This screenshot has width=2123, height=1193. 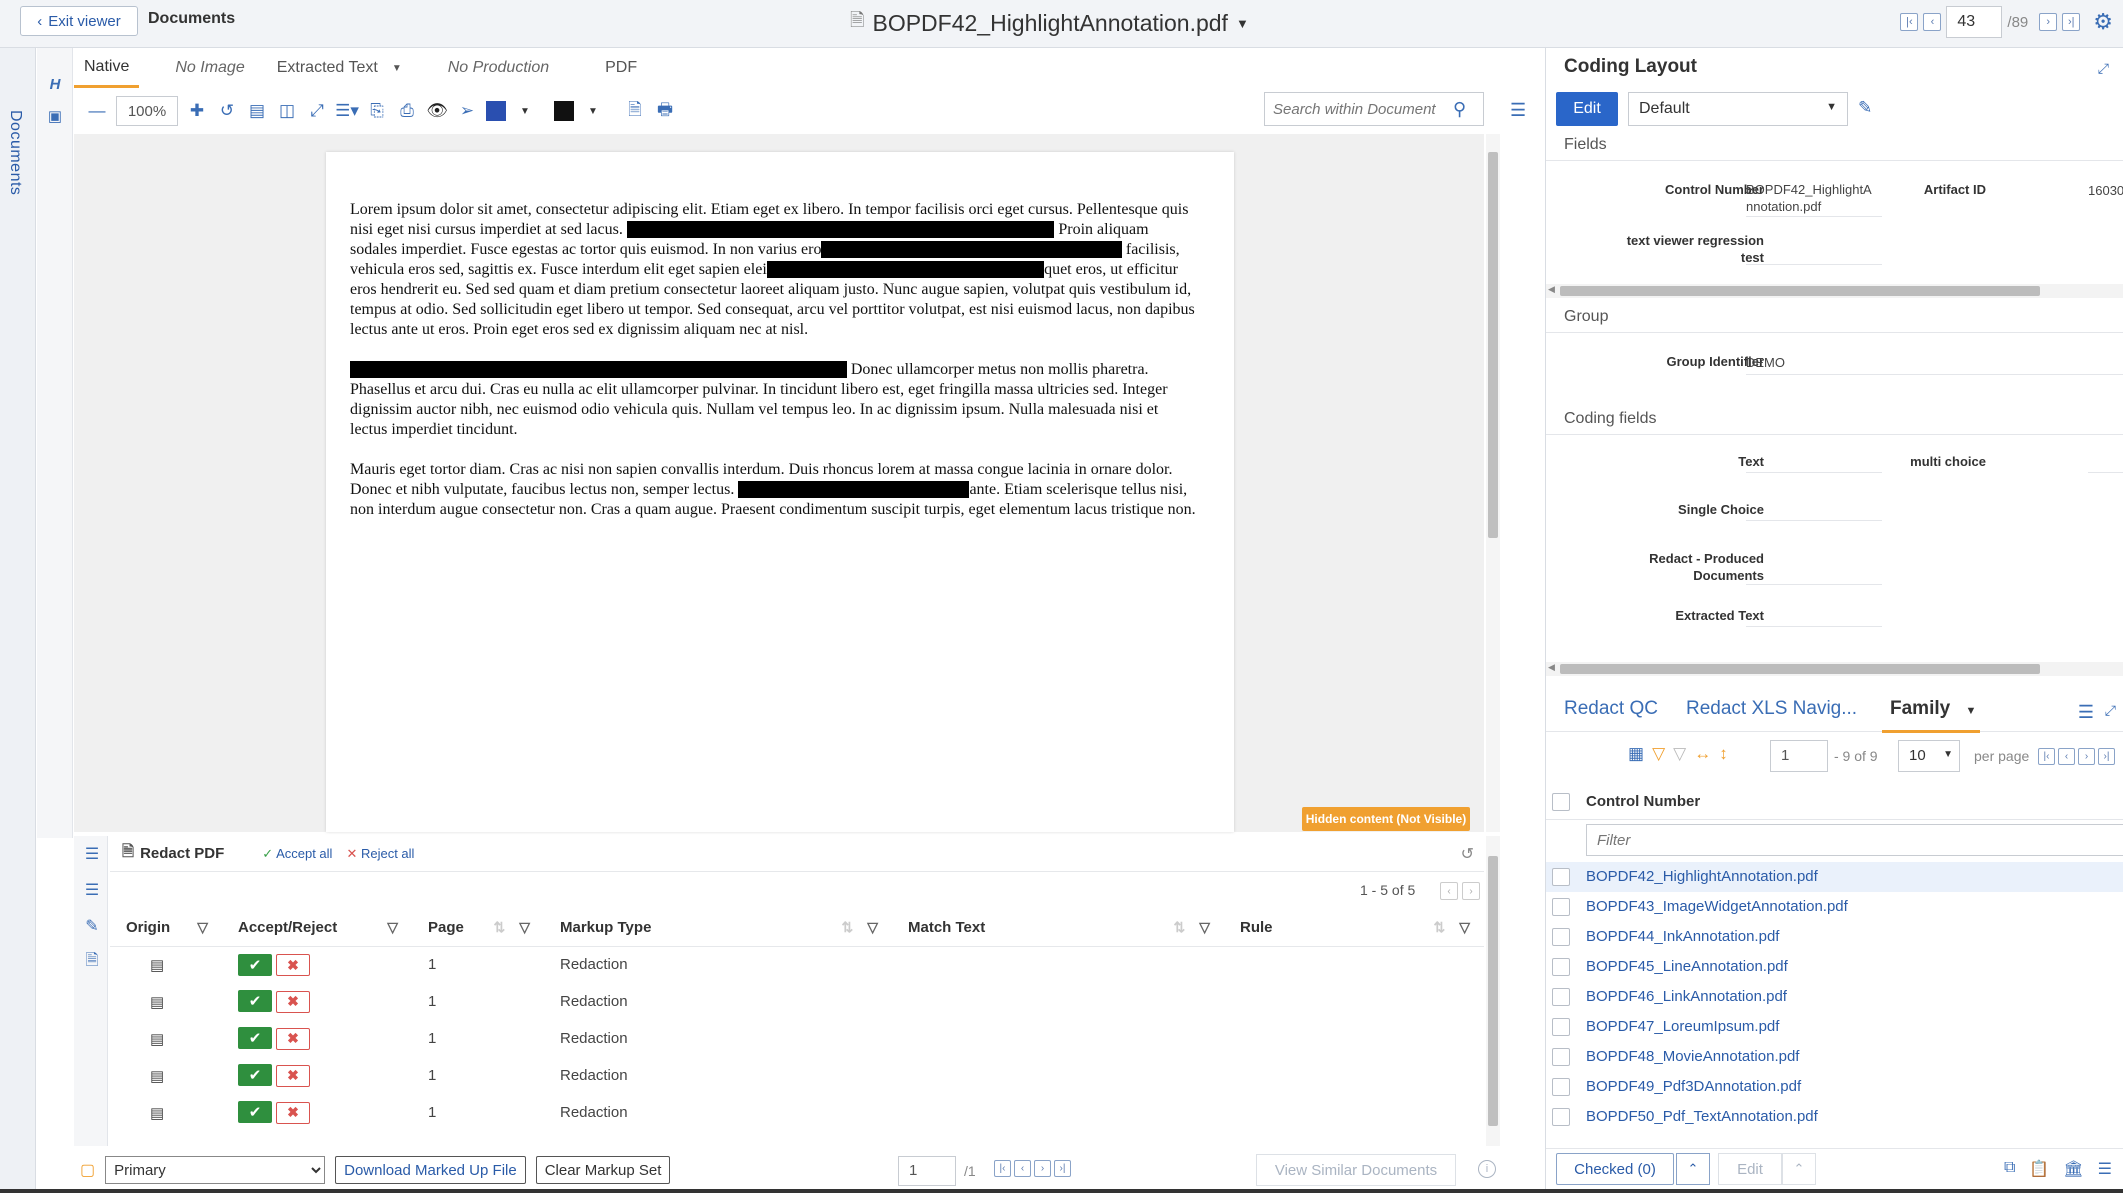 What do you see at coordinates (1049, 23) in the screenshot?
I see `document-title: 🗎 BOPDF42_HighlightAnnotation.pdf ▼` at bounding box center [1049, 23].